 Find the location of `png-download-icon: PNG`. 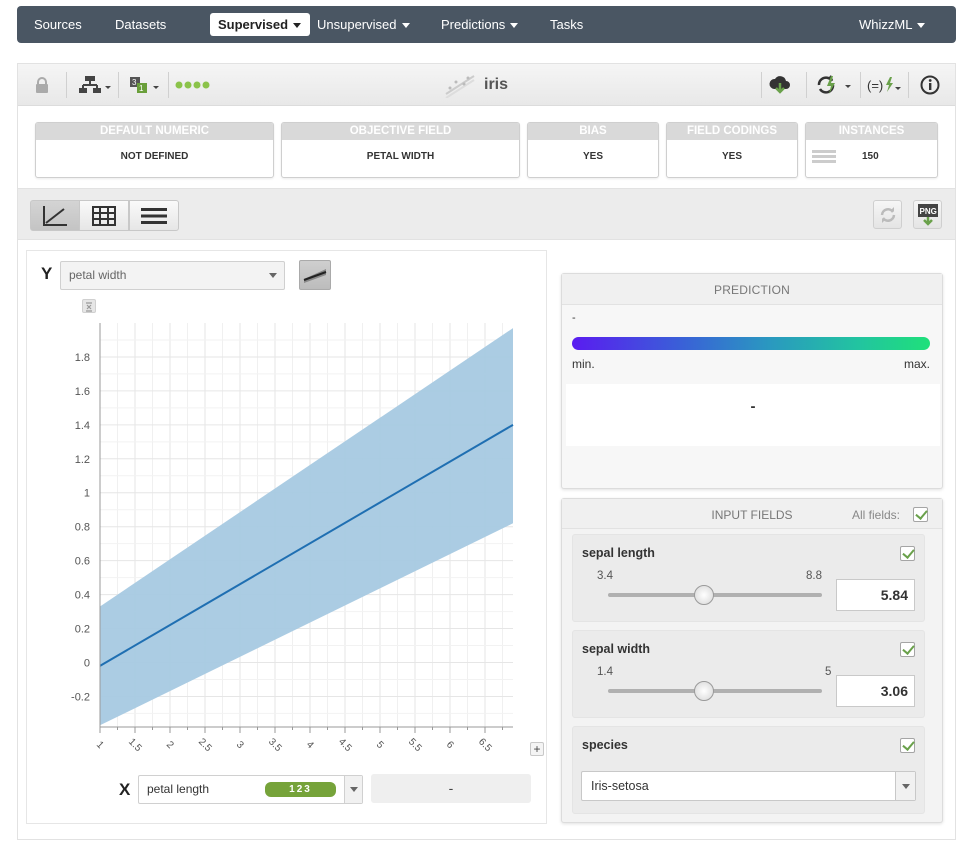

png-download-icon: PNG is located at coordinates (927, 214).